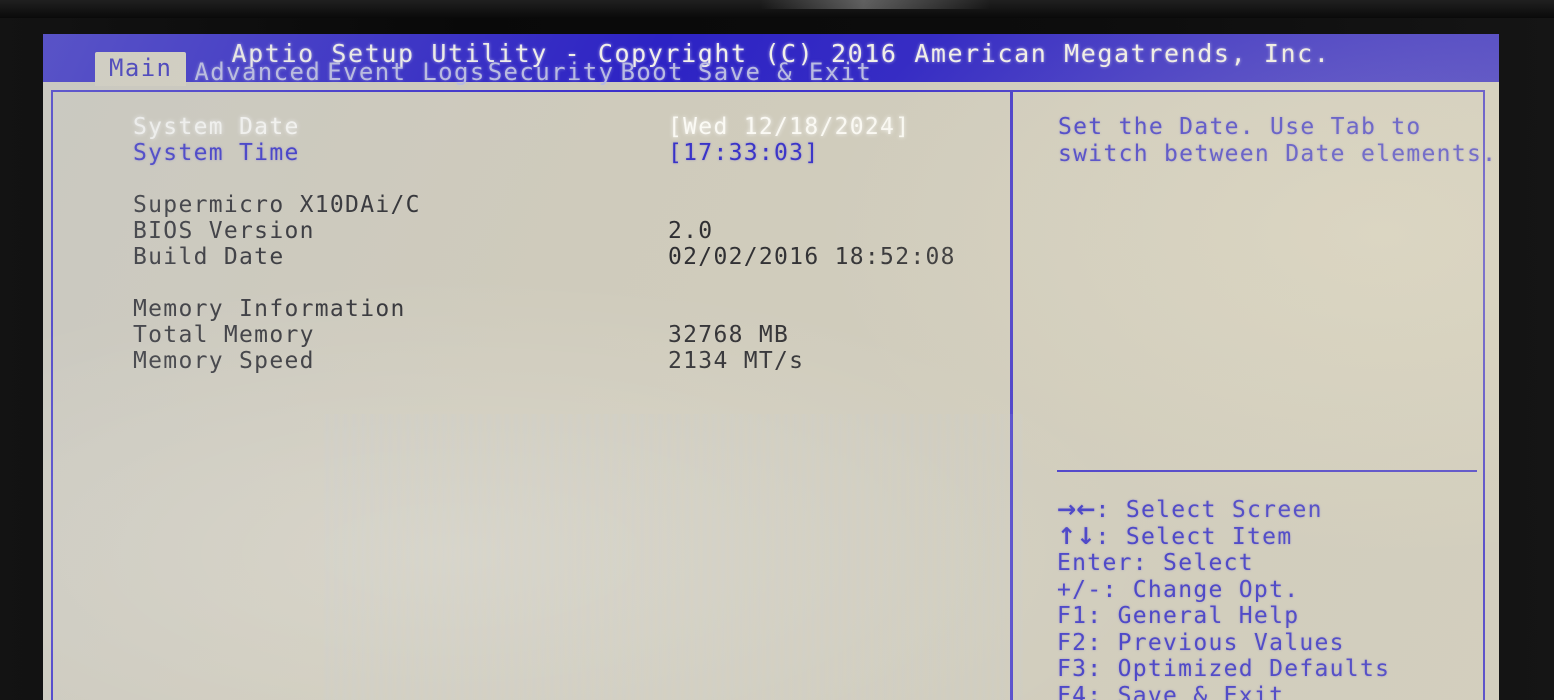  I want to click on menu-tab-event-logs: Event Logs, so click(406, 72).